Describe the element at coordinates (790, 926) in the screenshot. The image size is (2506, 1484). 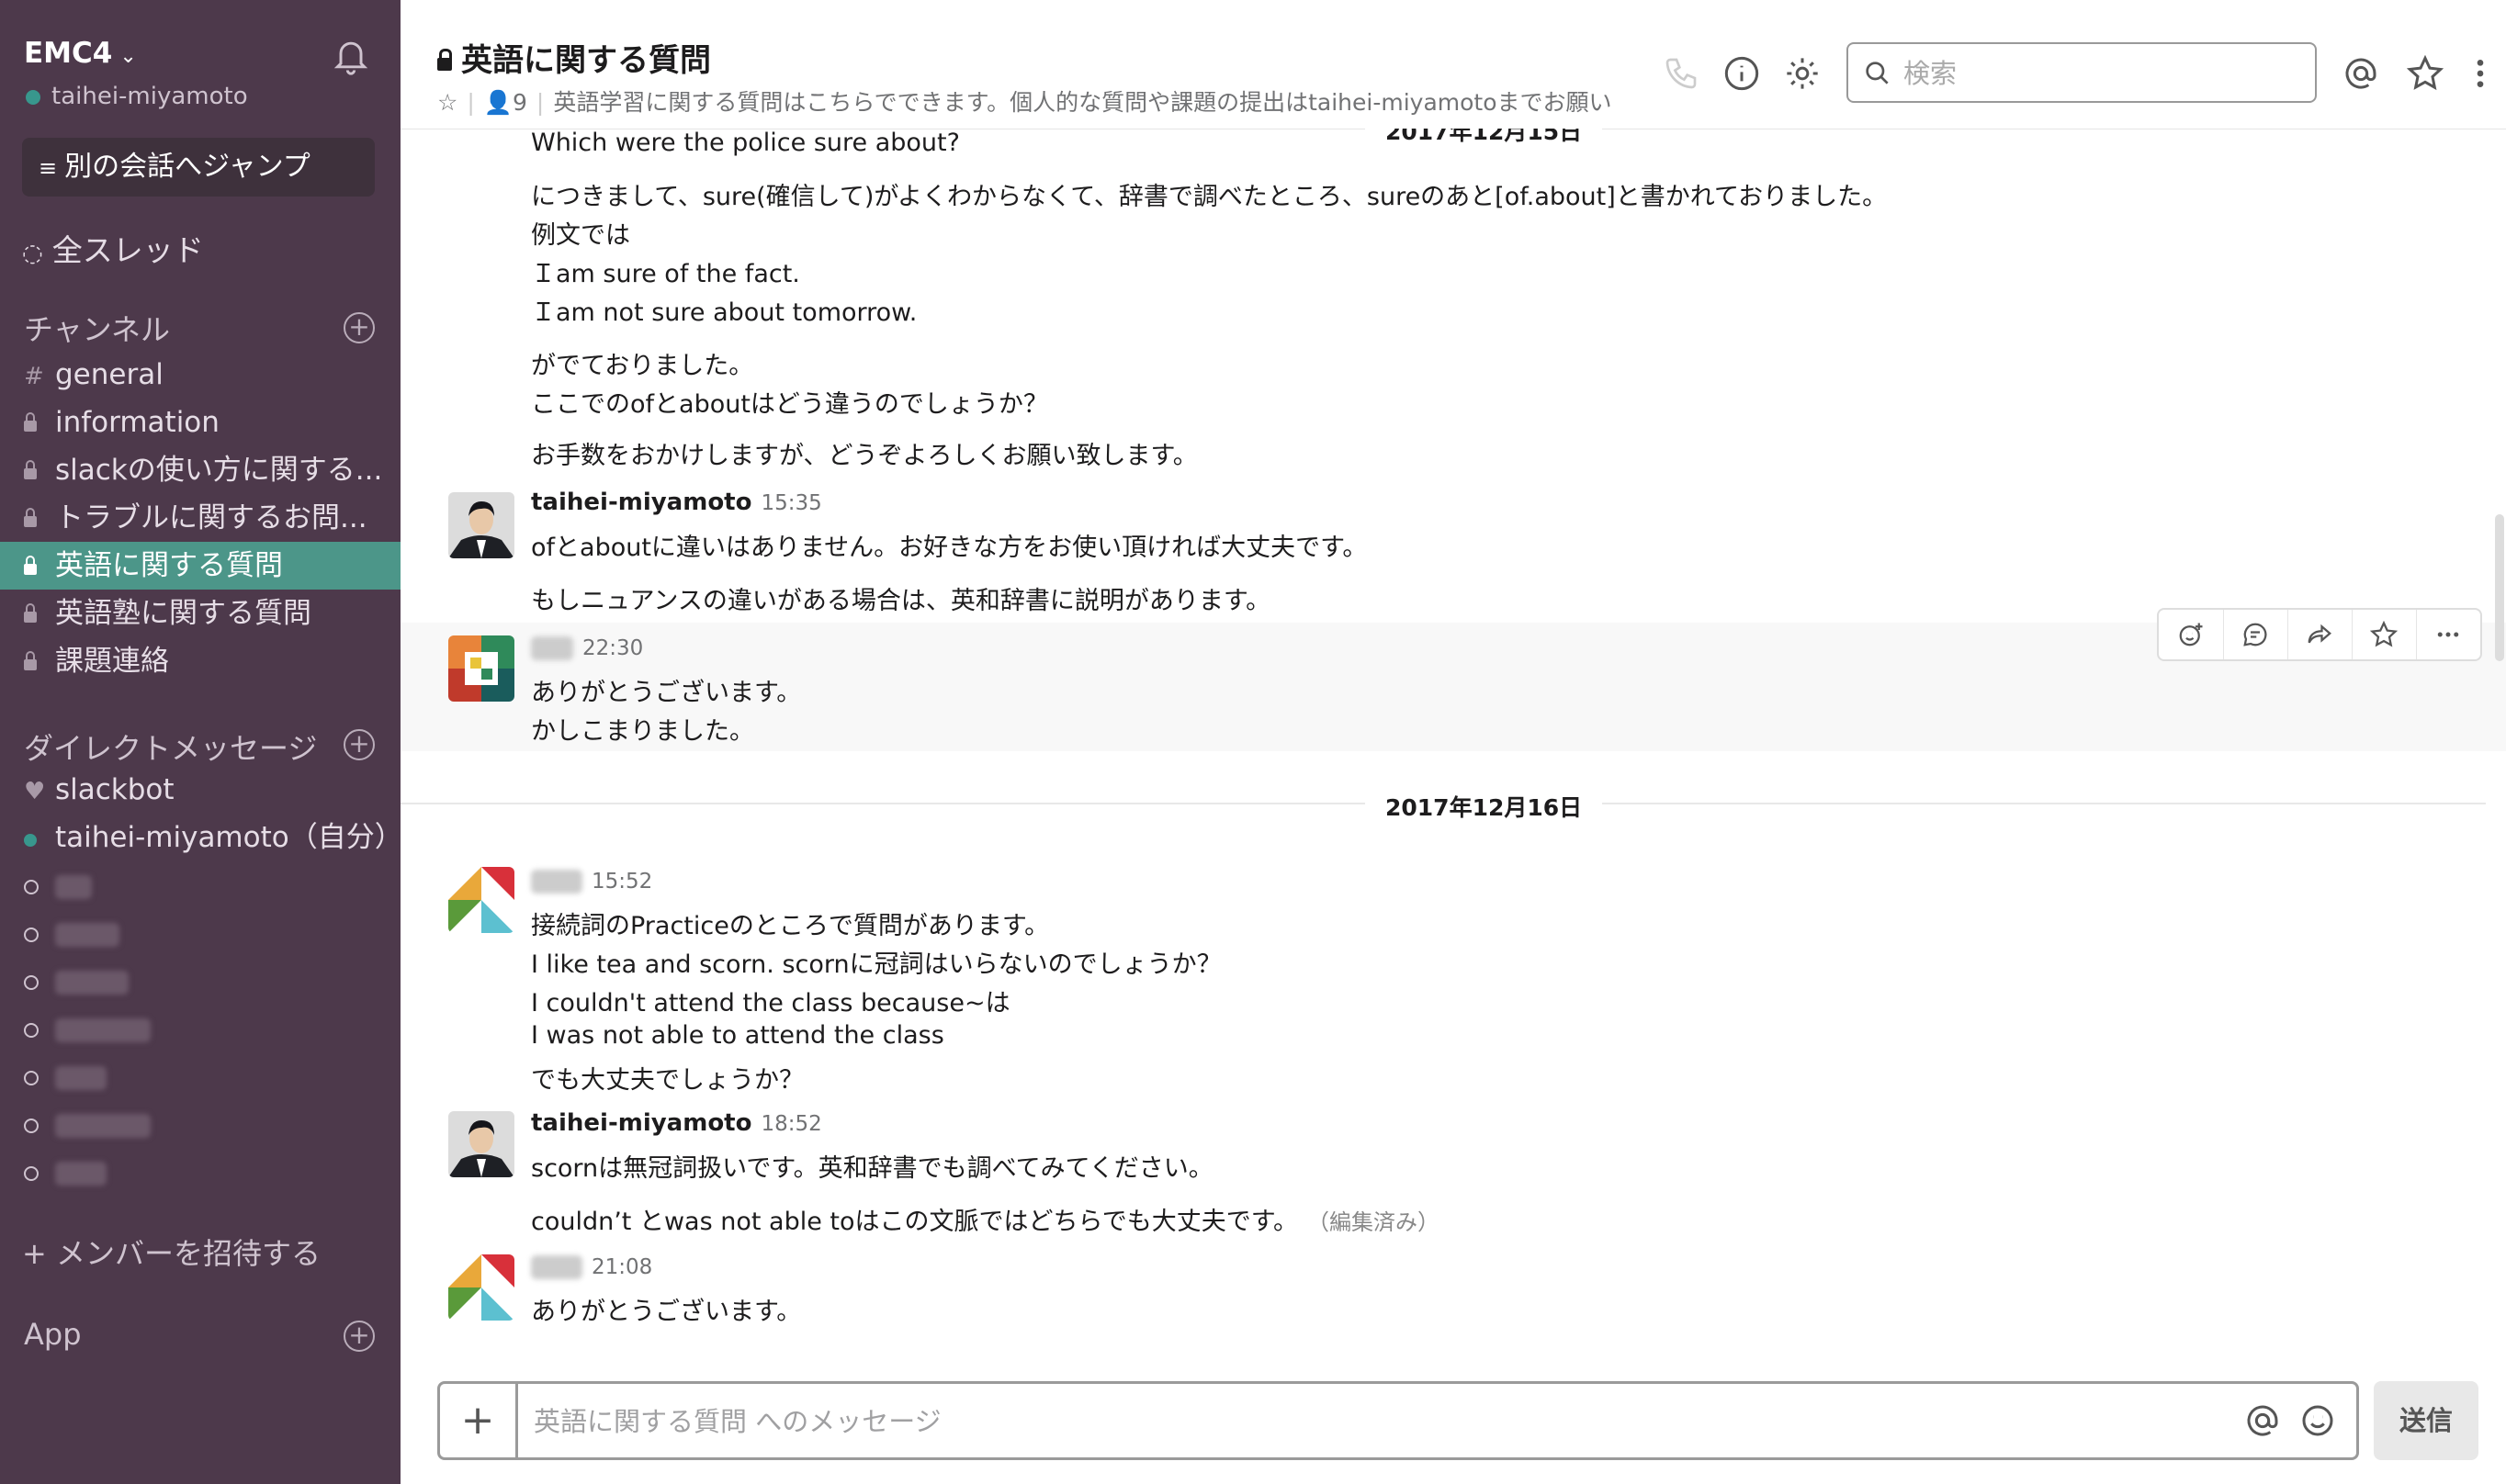
I see `message-text: 接続詞のPracticeのところで質問があります。` at that location.